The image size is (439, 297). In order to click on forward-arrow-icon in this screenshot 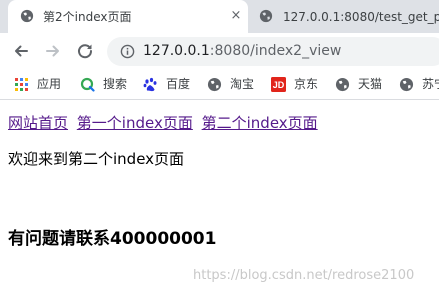, I will do `click(53, 51)`.